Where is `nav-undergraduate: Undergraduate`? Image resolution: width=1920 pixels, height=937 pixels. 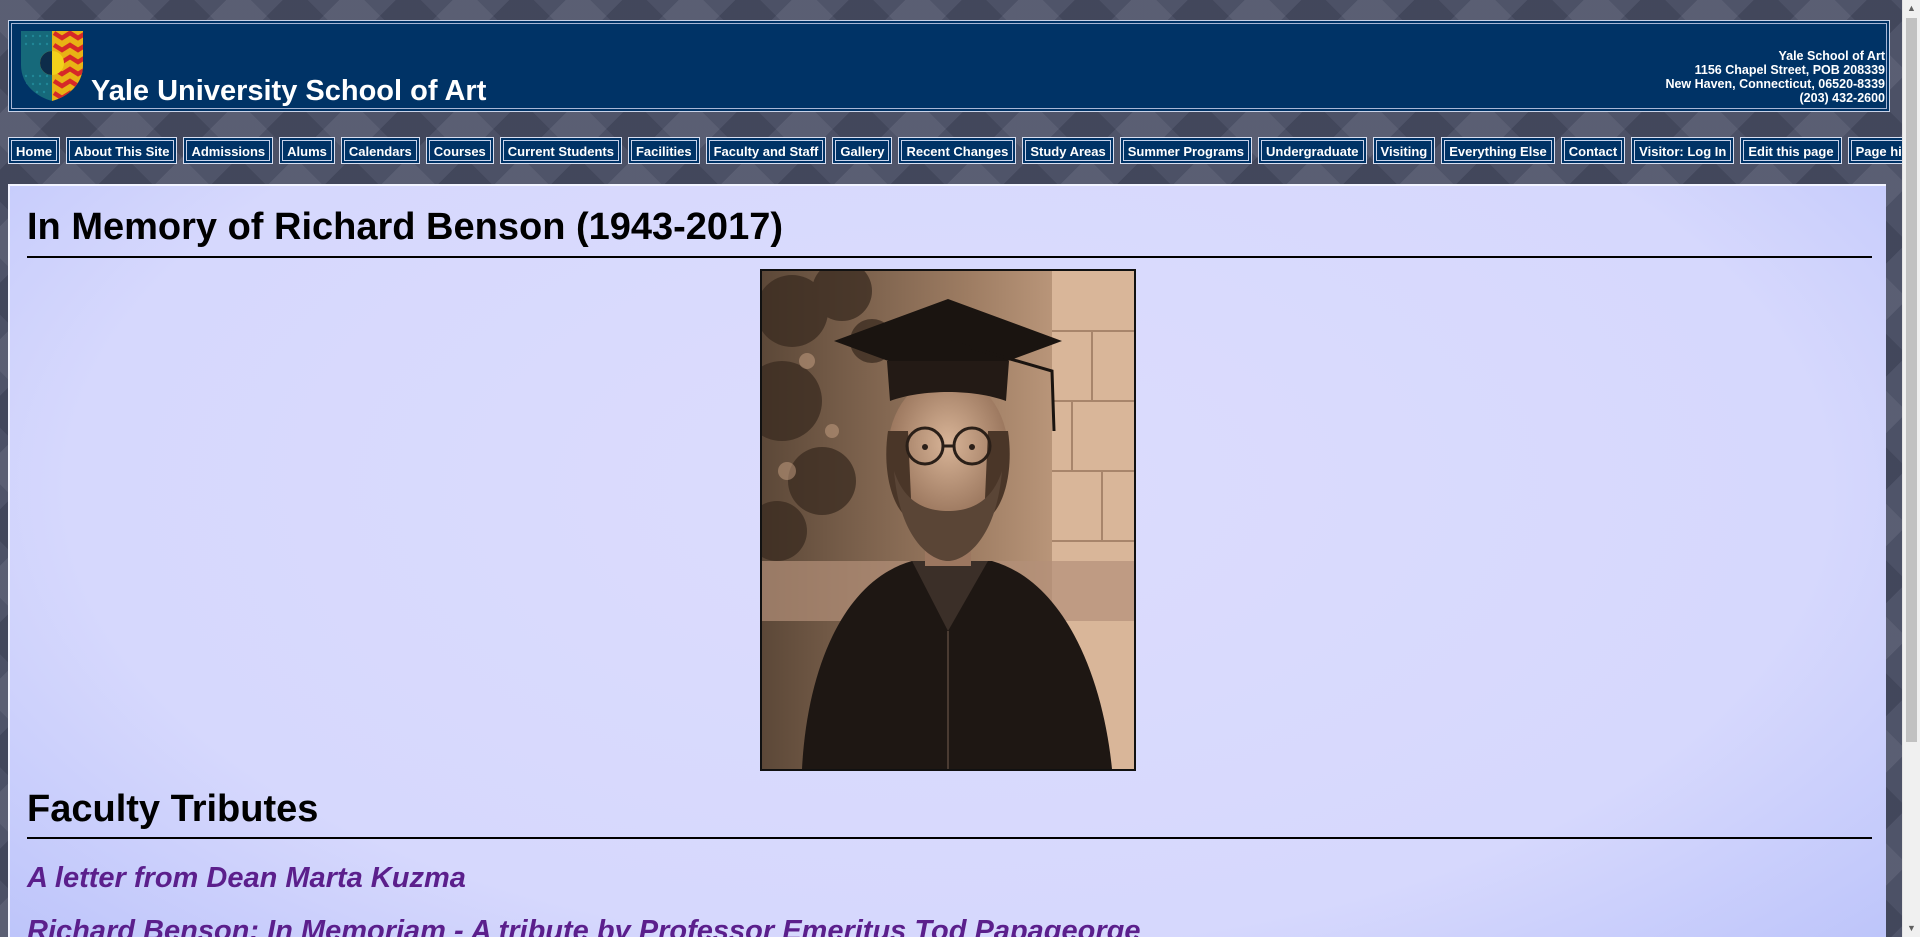
nav-undergraduate: Undergraduate is located at coordinates (1312, 150).